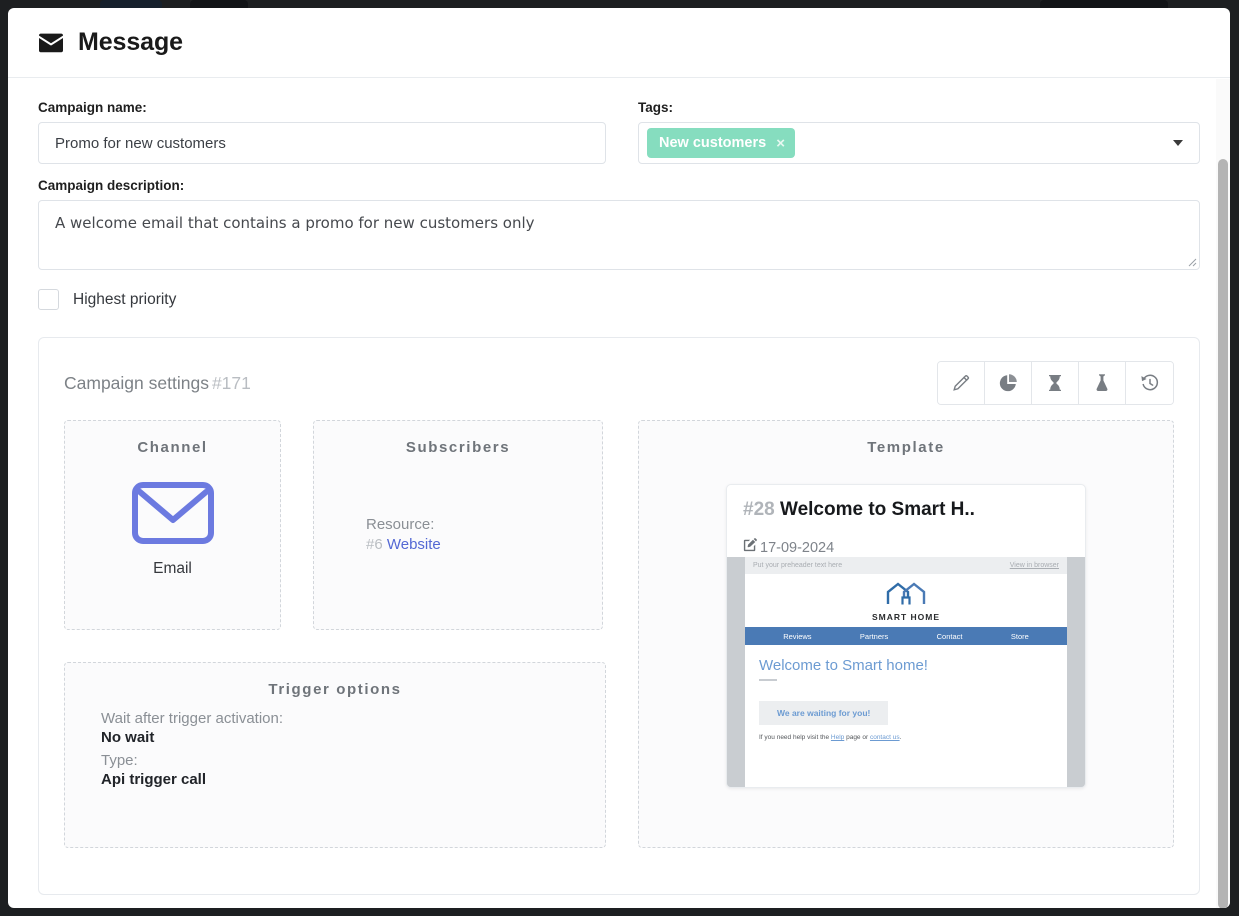  I want to click on subscribers-card-title: Subscribers, so click(458, 447).